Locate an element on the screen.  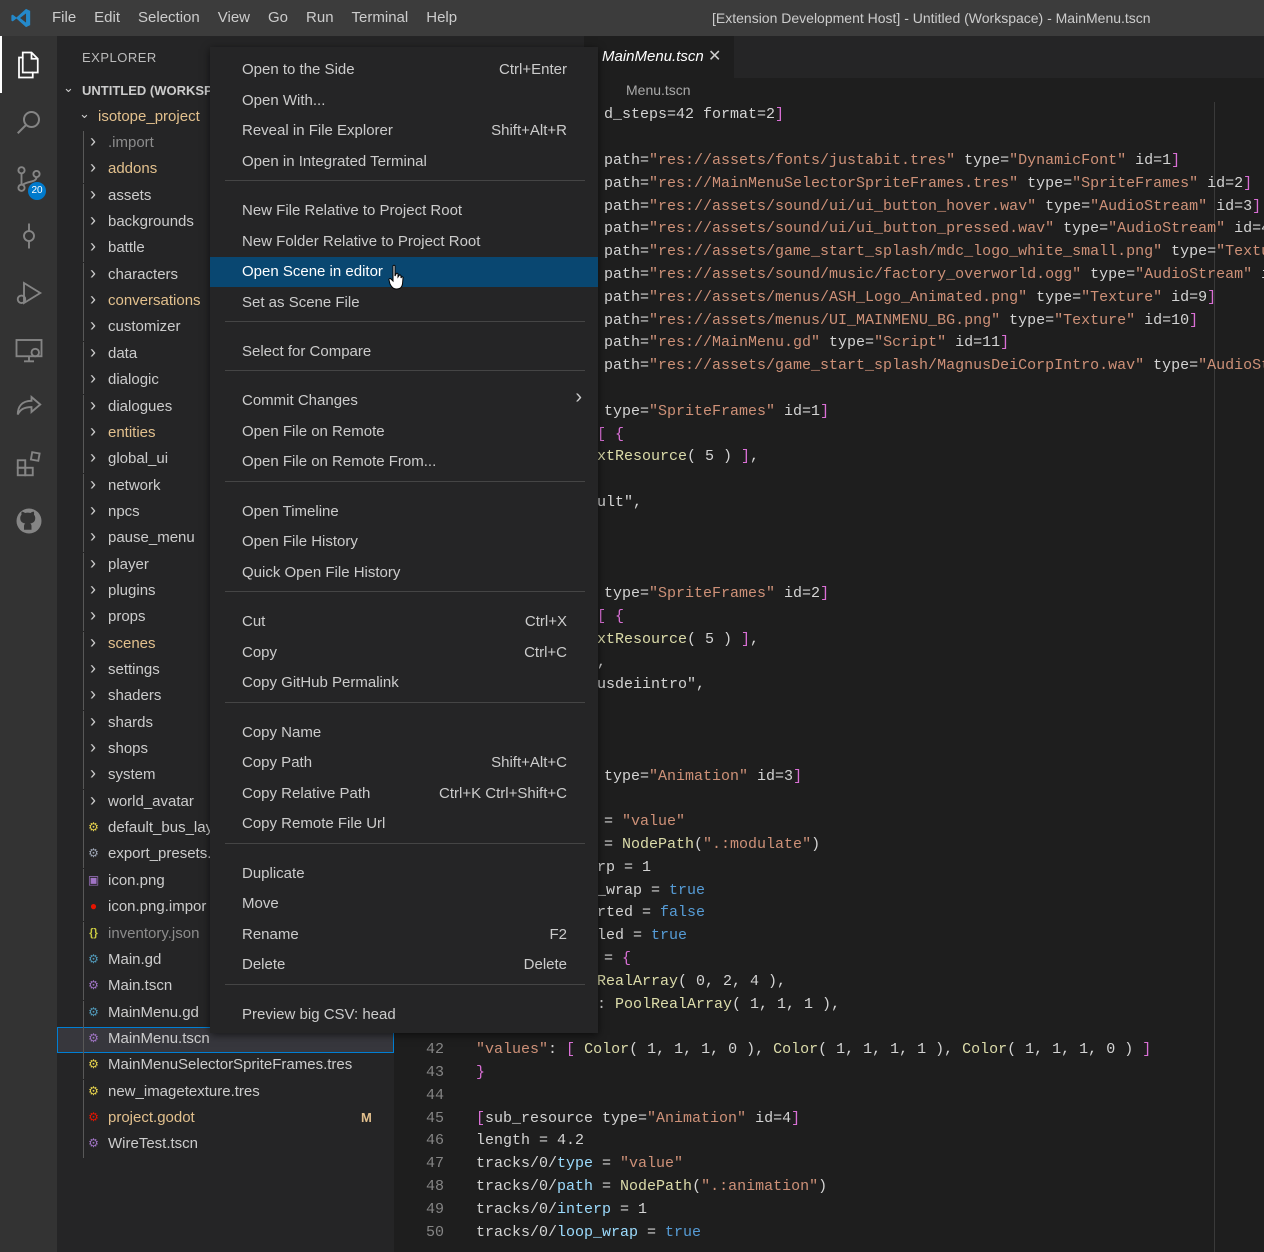
menu-separator is located at coordinates (405, 321).